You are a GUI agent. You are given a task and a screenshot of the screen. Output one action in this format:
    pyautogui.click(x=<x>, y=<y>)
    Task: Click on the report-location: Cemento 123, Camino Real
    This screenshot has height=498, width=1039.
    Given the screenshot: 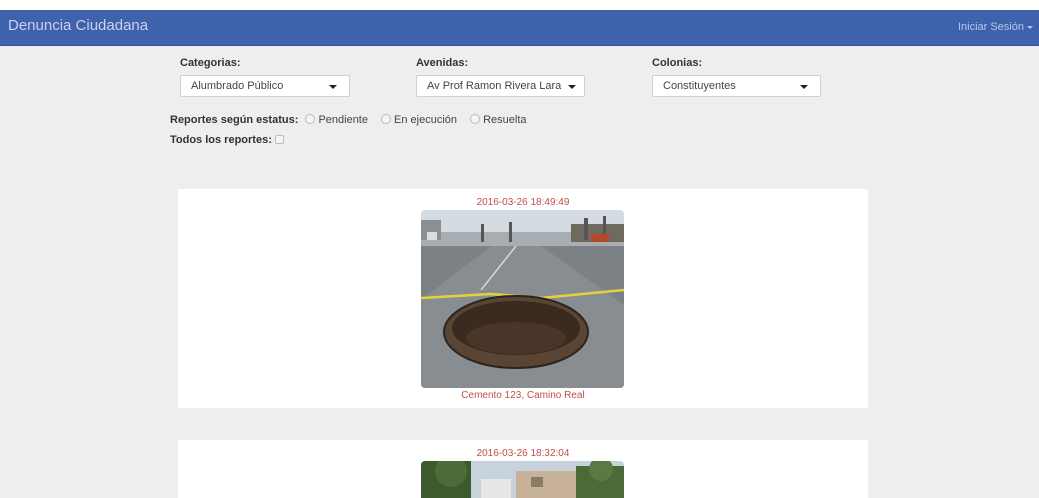 What is the action you would take?
    pyautogui.click(x=523, y=395)
    